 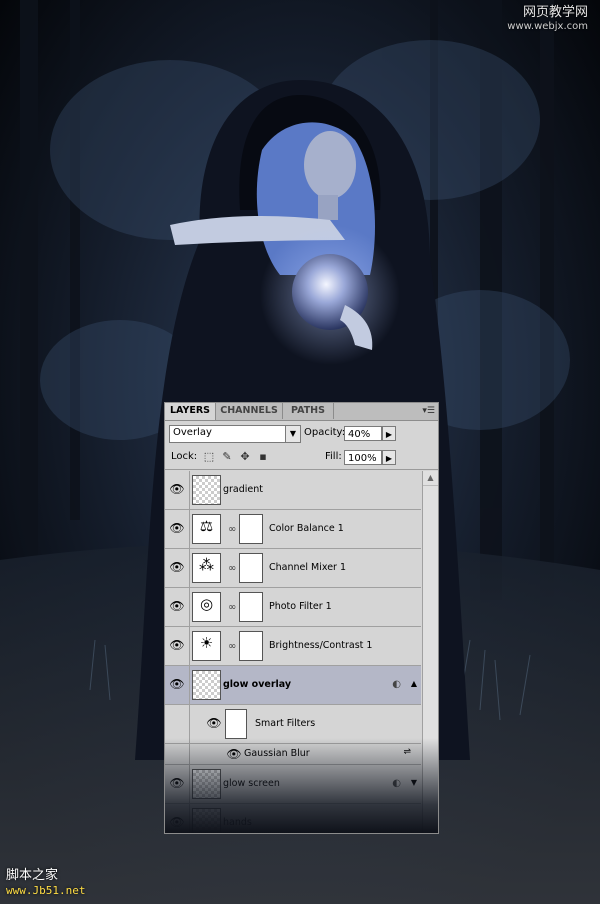 I want to click on layer-brightness-contrast: 👁 ☀ ∞ Brightness/Contrast 1, so click(x=293, y=646).